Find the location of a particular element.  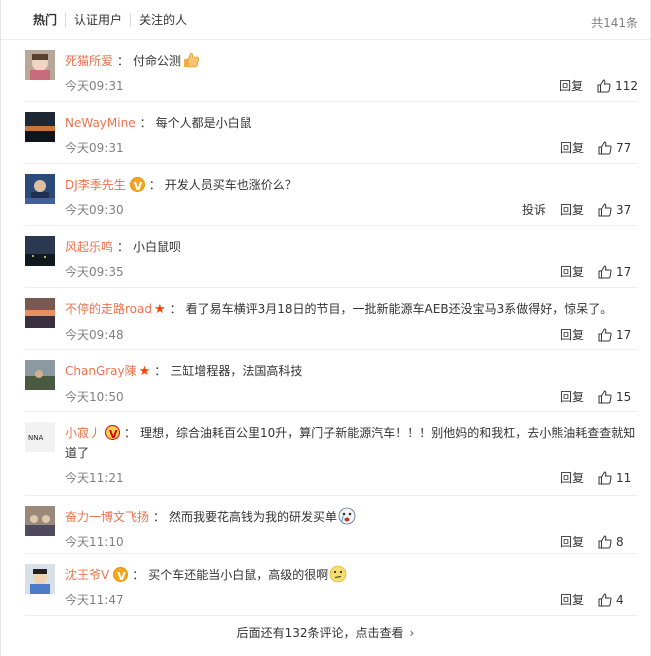

comment-line: 死猫所爱 ：付命公测 is located at coordinates (351, 61).